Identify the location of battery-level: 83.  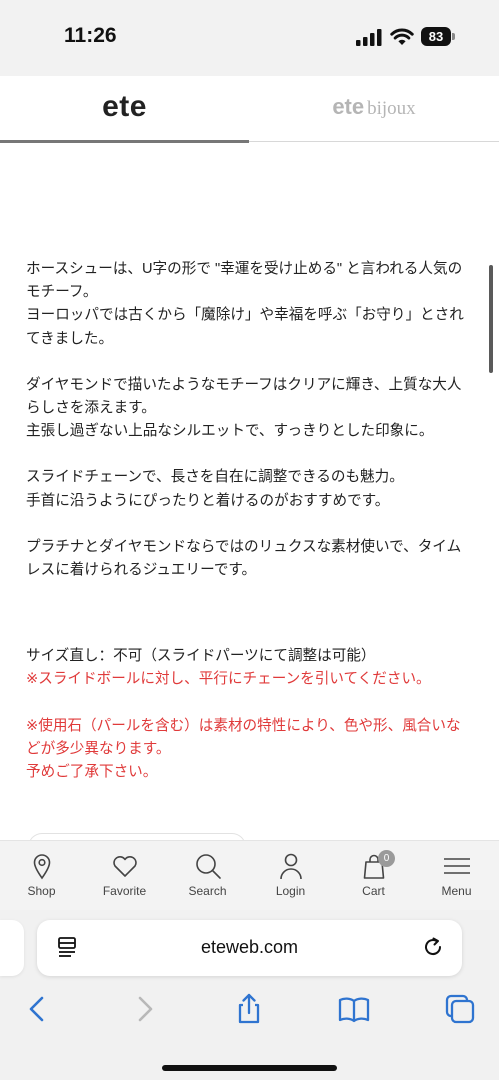
(436, 36).